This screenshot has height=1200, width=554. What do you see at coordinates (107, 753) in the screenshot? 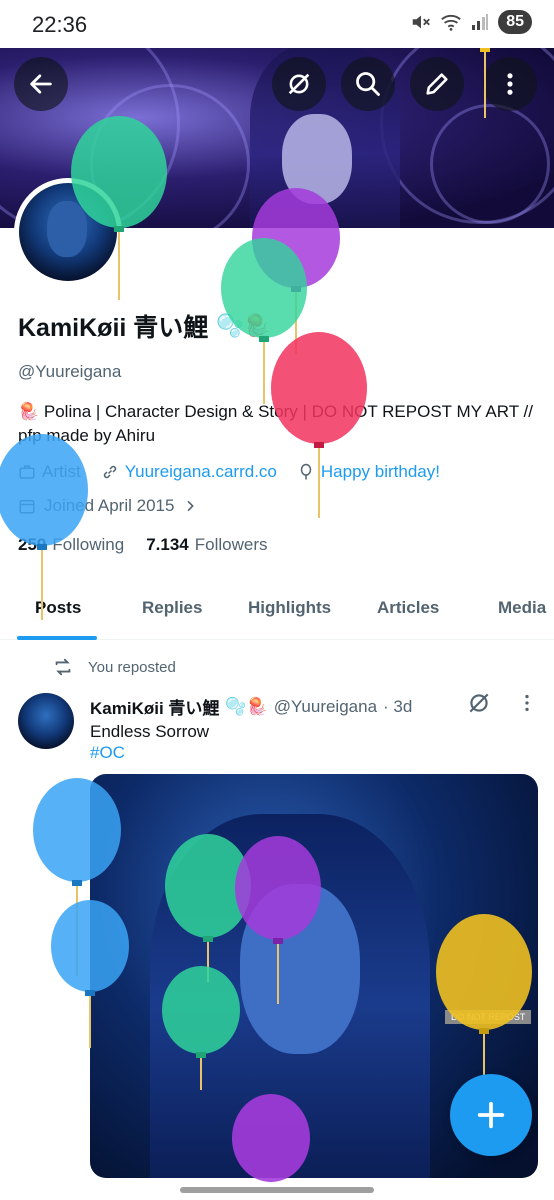
I see `post-hashtag: #OC` at bounding box center [107, 753].